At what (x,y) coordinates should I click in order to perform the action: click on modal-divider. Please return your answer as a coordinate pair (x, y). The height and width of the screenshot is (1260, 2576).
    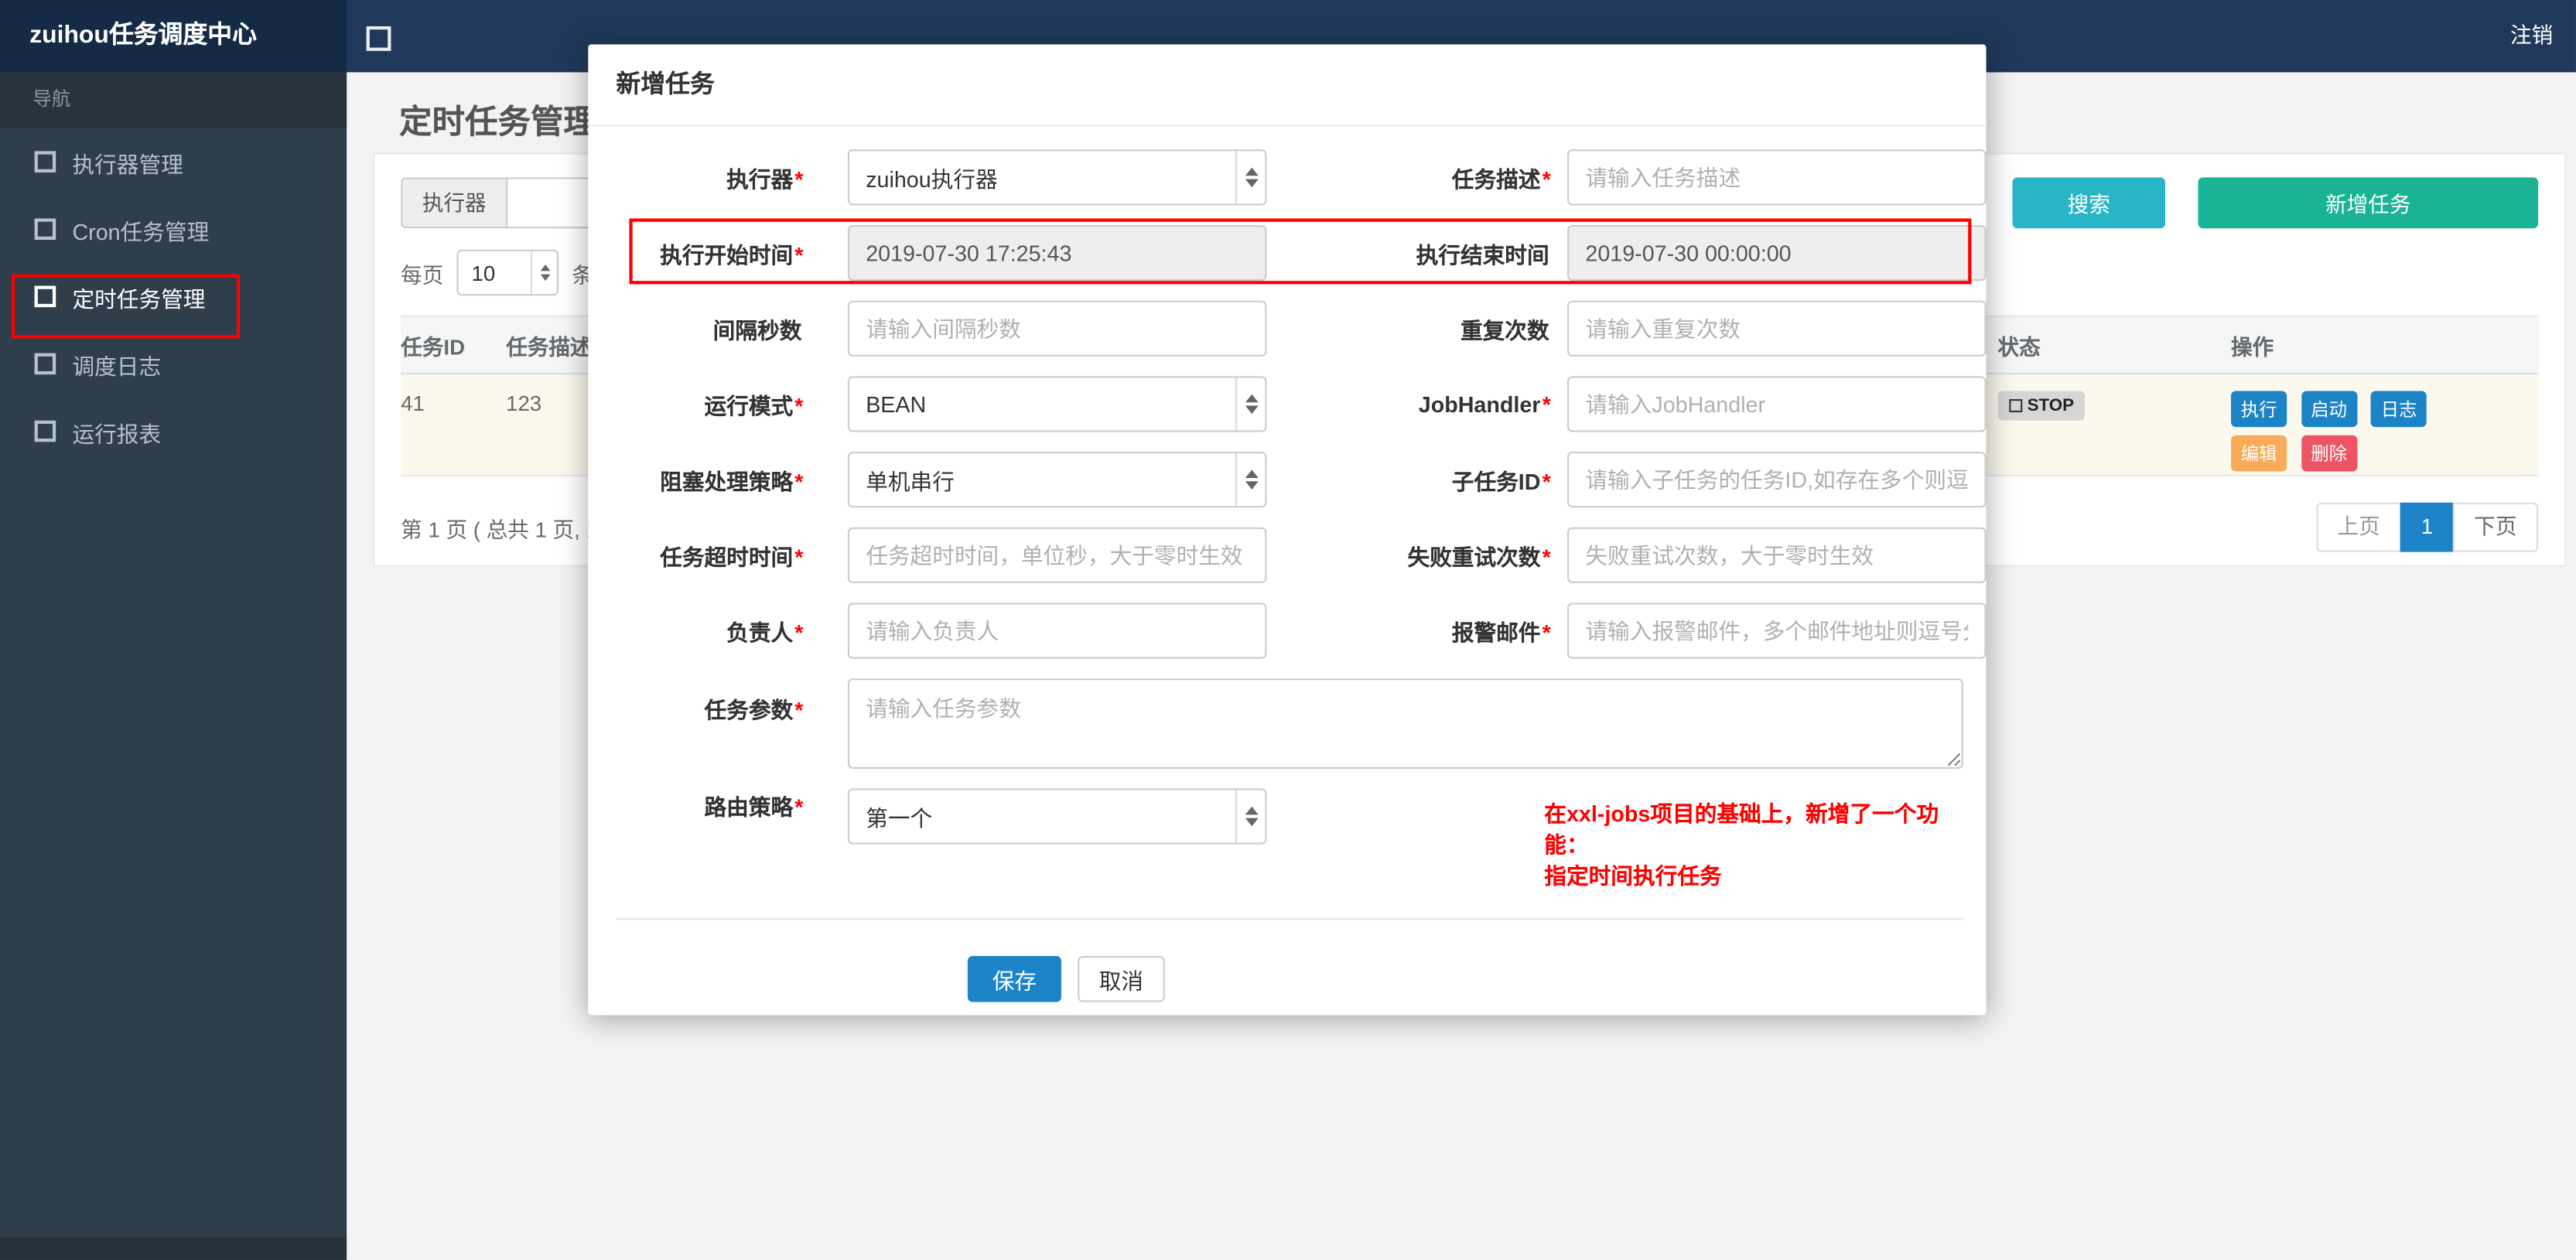
    Looking at the image, I should click on (1289, 919).